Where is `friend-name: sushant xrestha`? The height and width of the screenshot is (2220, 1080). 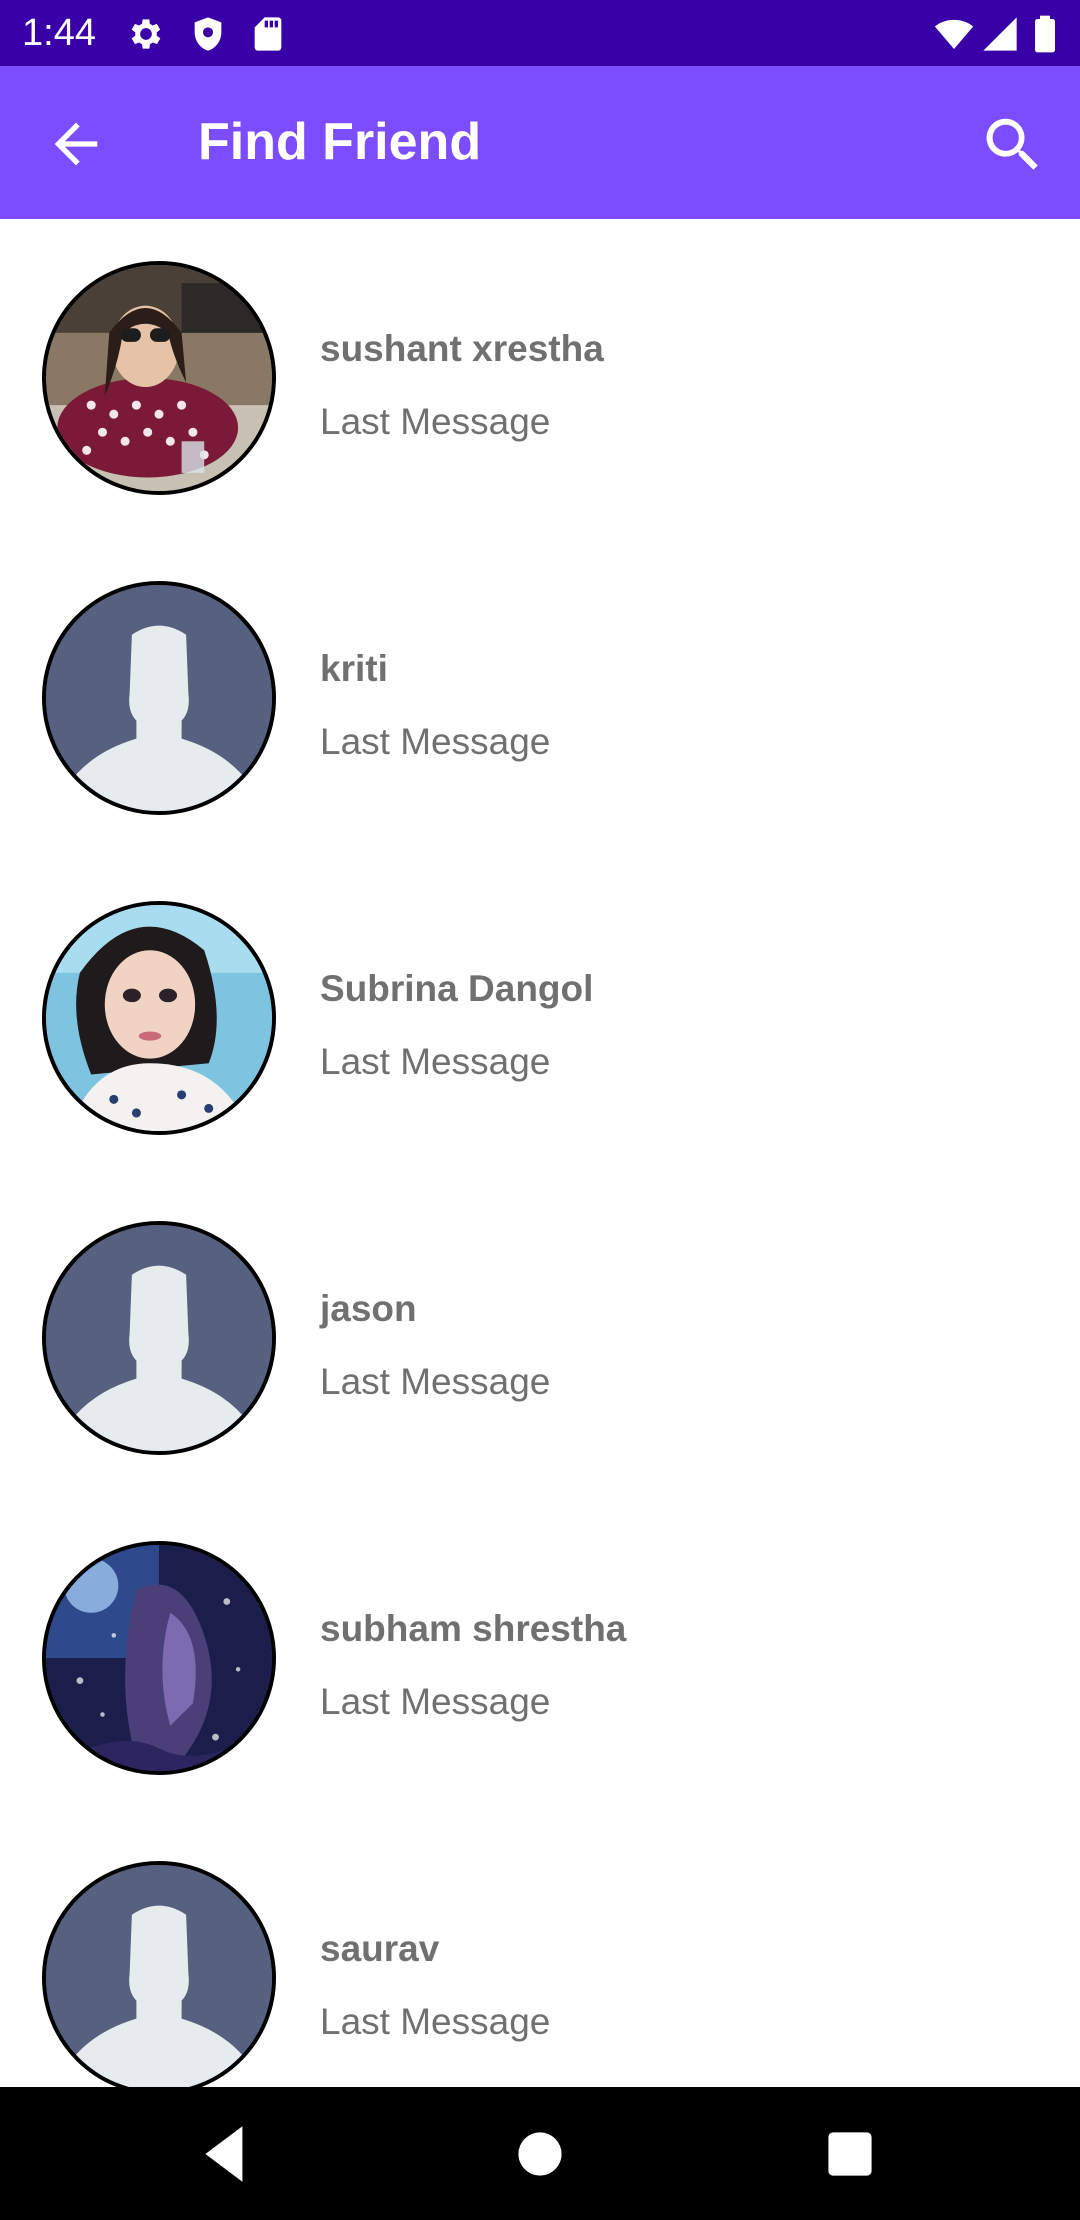
friend-name: sushant xrestha is located at coordinates (462, 348).